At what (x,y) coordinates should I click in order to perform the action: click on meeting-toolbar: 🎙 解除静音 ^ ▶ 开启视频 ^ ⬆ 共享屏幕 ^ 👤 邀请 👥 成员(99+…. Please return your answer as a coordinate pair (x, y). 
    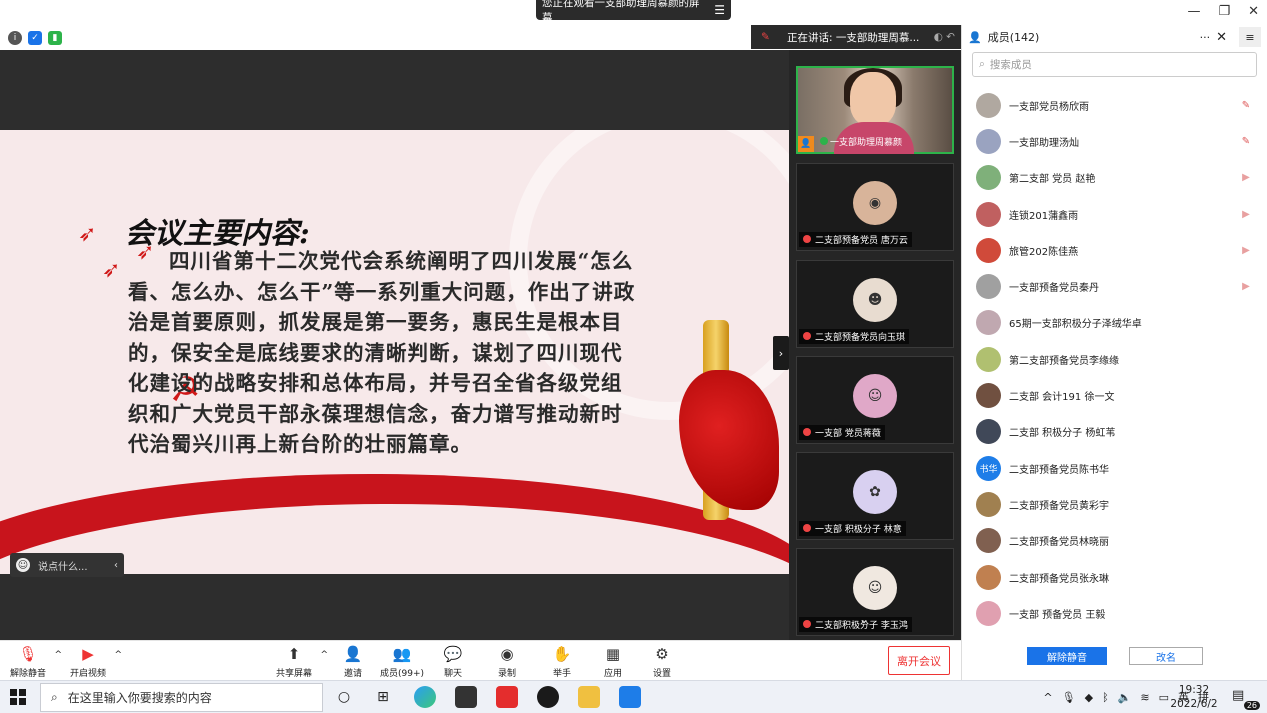
    Looking at the image, I should click on (480, 660).